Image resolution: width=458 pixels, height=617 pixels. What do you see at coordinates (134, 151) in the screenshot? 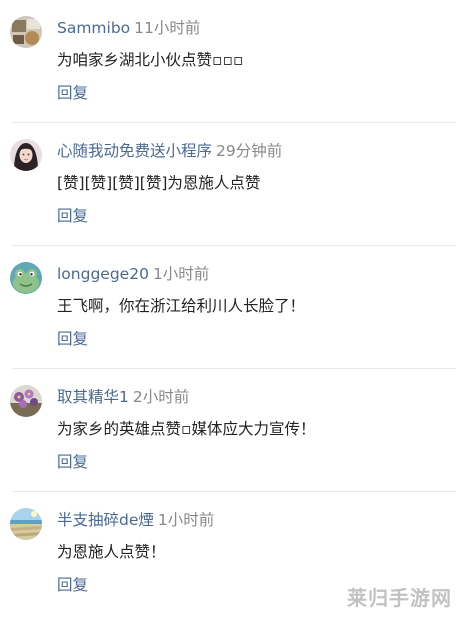
I see `username: 心随我动免费送小程序` at bounding box center [134, 151].